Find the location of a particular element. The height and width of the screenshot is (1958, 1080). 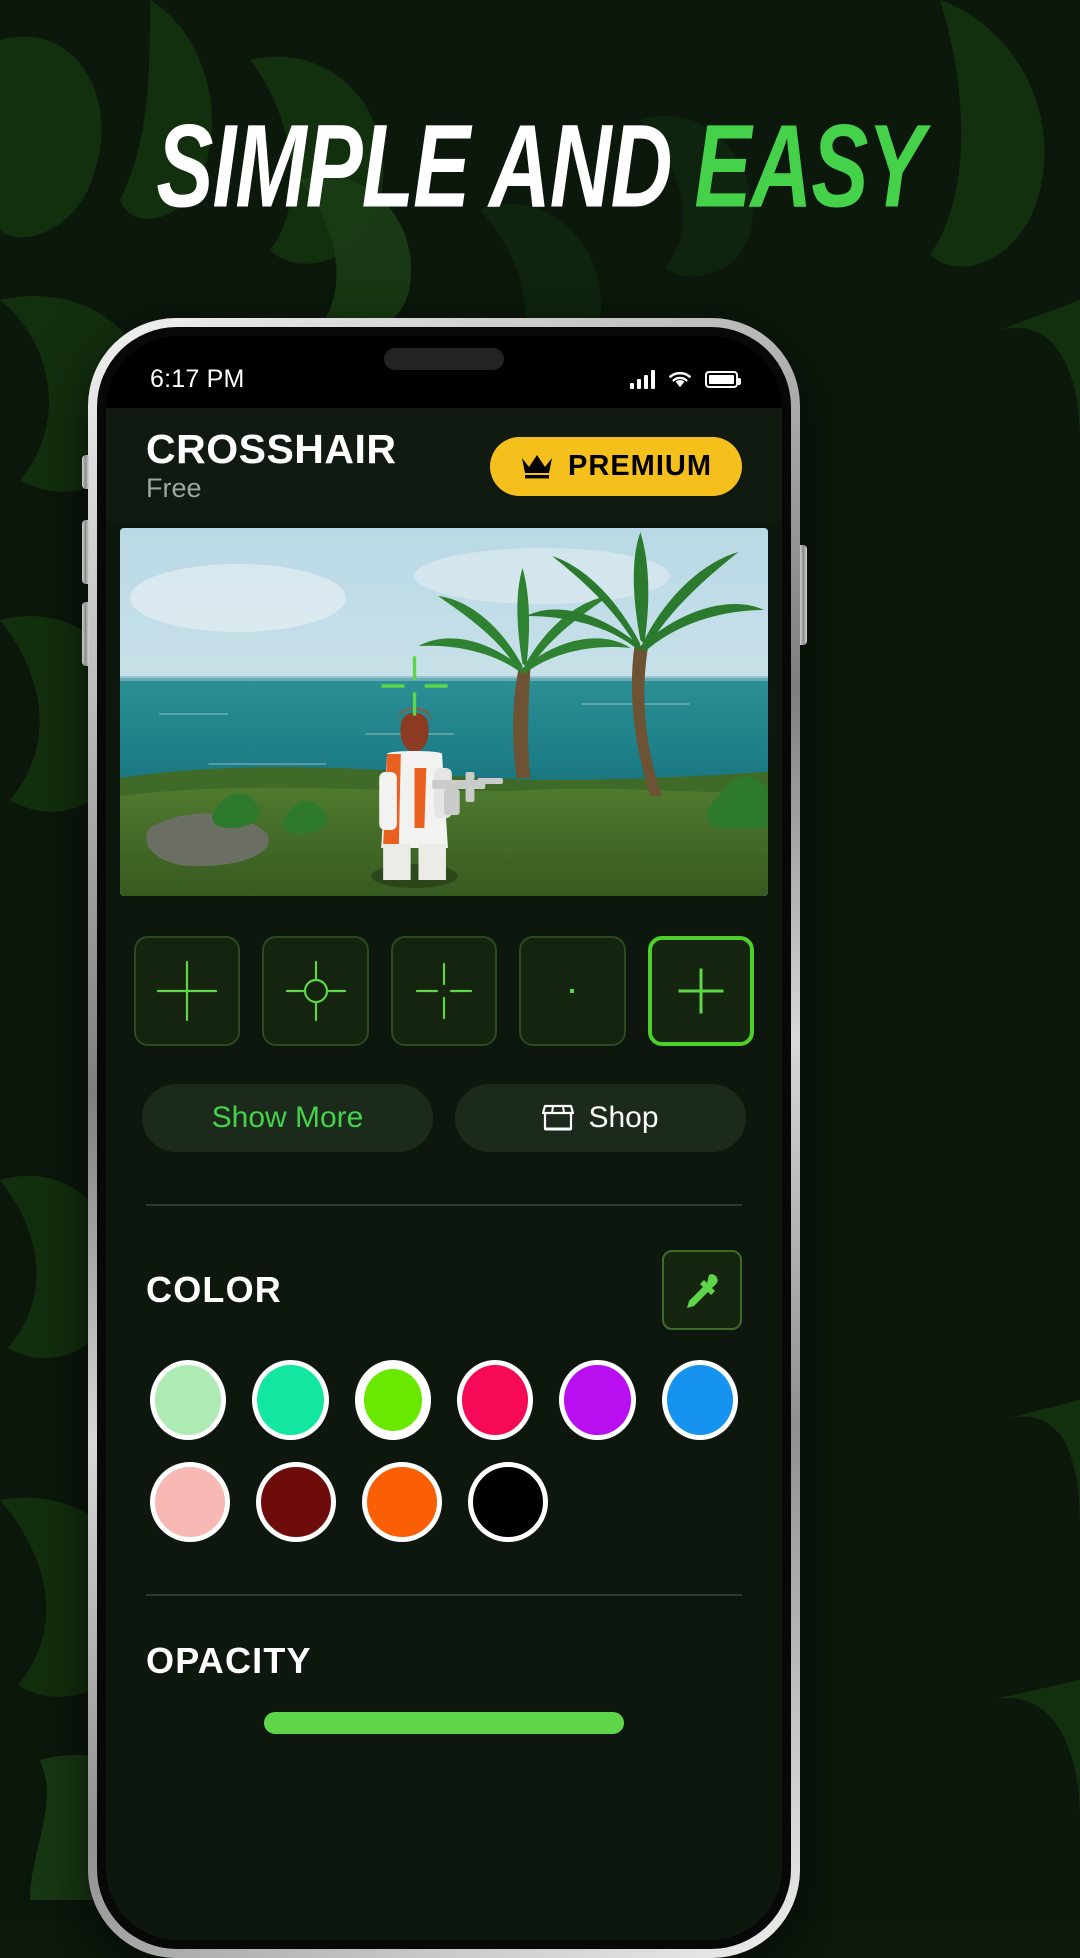

premium-button: PREMIUM is located at coordinates (616, 466).